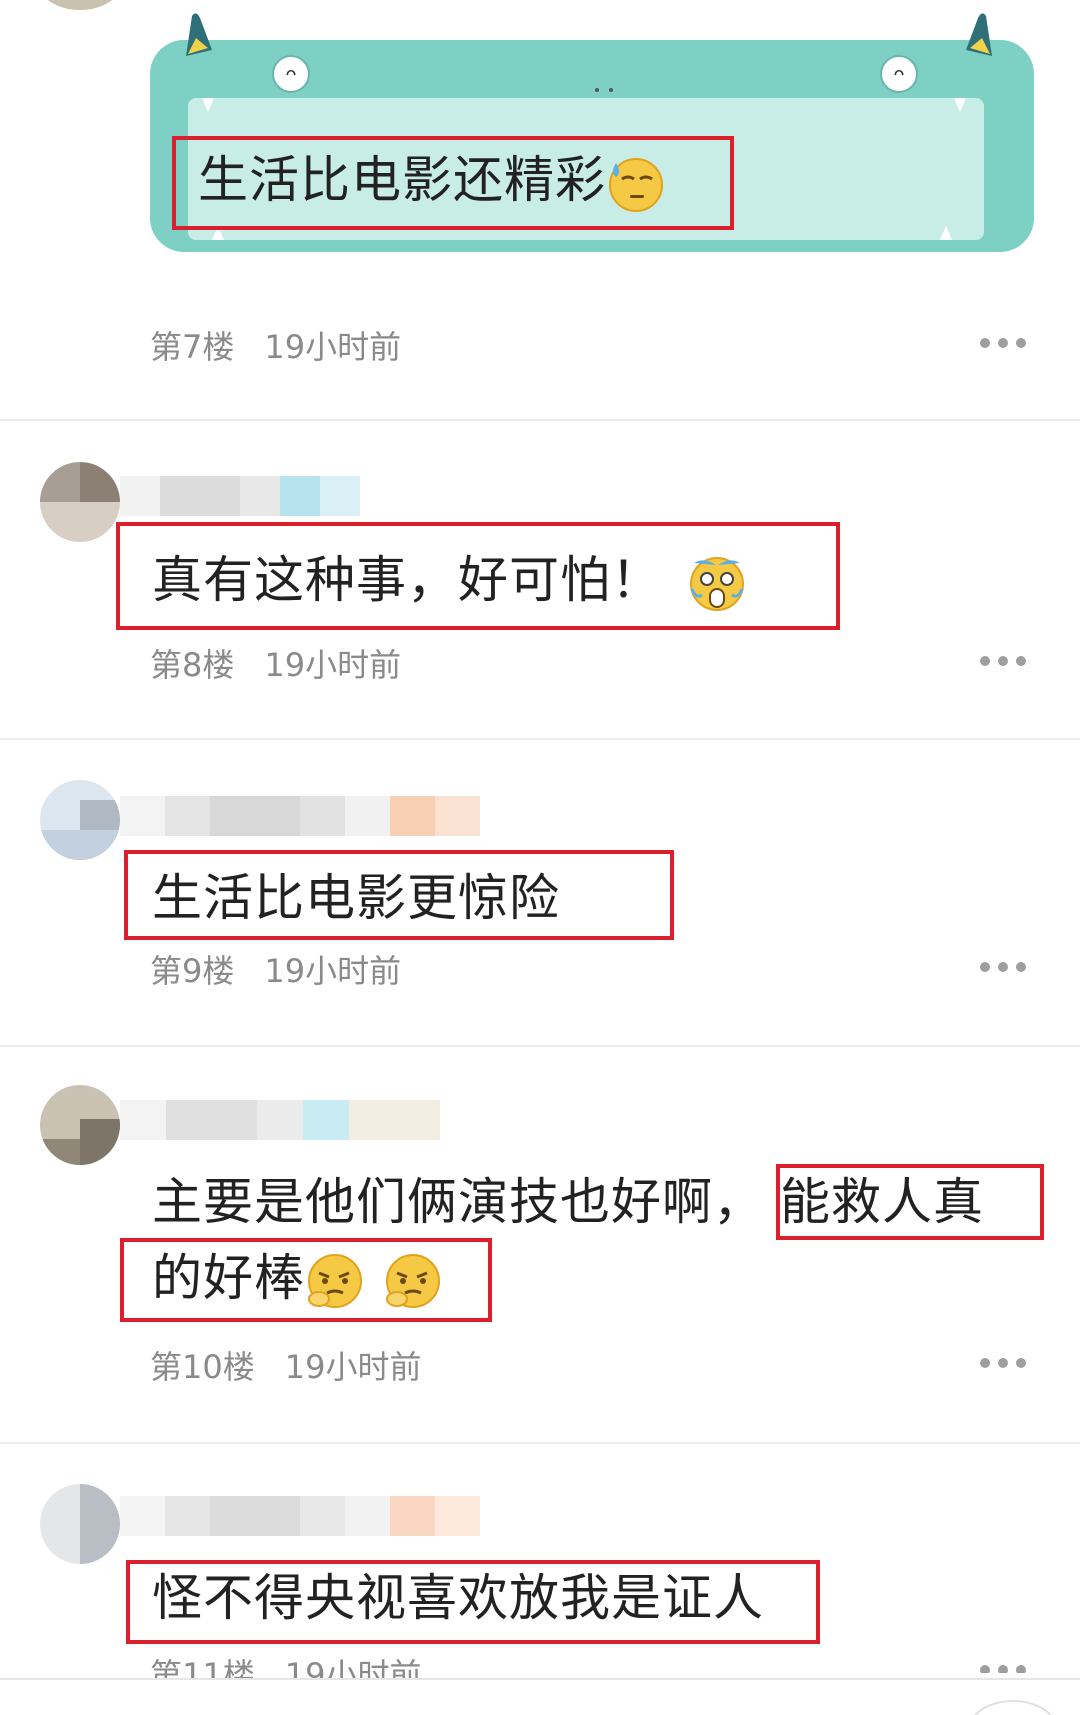  What do you see at coordinates (1013, 1707) in the screenshot?
I see `floating-button-edge` at bounding box center [1013, 1707].